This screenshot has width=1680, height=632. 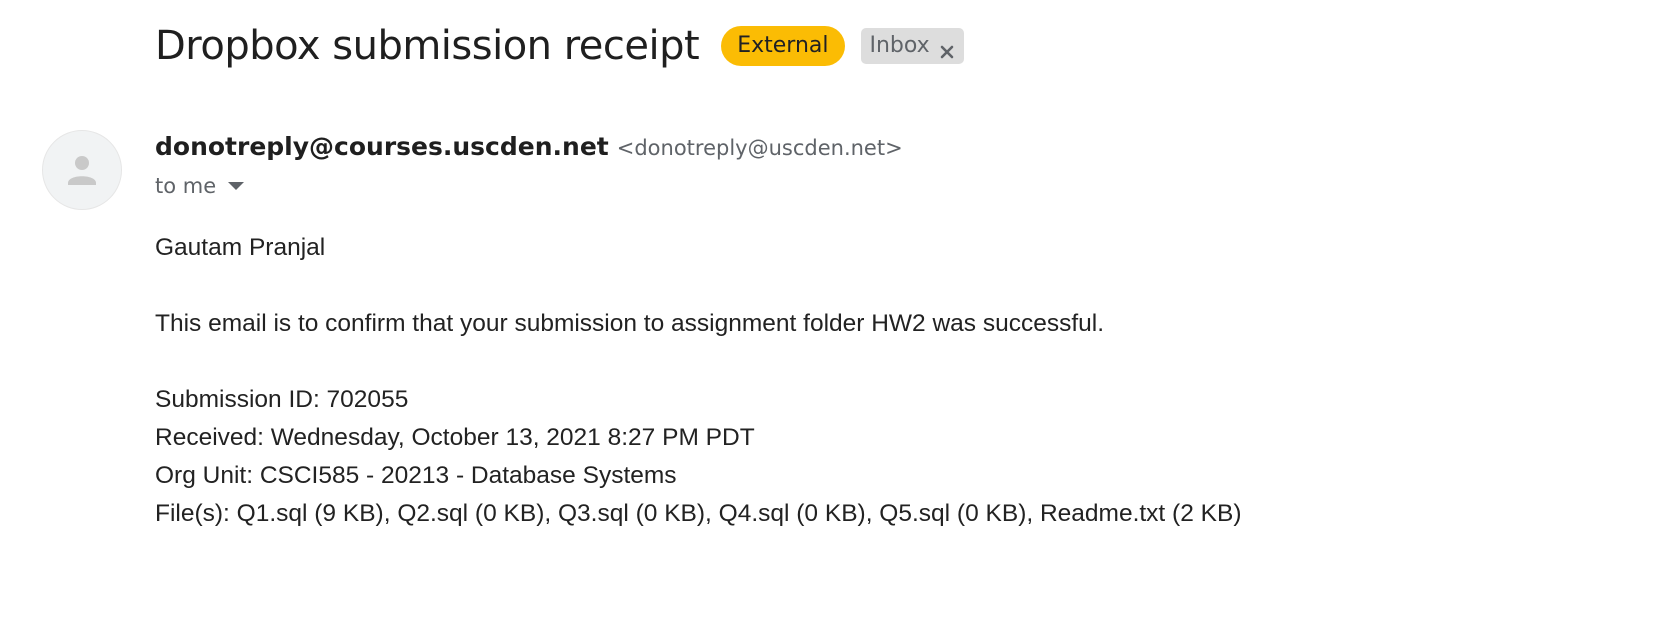 What do you see at coordinates (899, 45) in the screenshot?
I see `inbox-label-text: Inbox` at bounding box center [899, 45].